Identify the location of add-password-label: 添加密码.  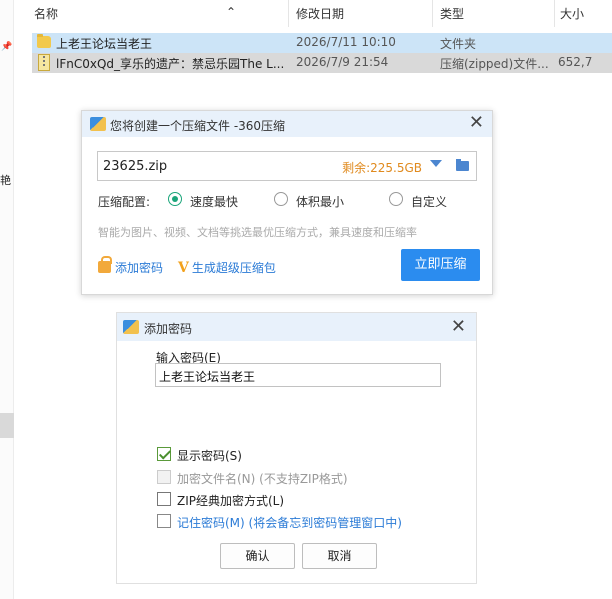
(139, 268).